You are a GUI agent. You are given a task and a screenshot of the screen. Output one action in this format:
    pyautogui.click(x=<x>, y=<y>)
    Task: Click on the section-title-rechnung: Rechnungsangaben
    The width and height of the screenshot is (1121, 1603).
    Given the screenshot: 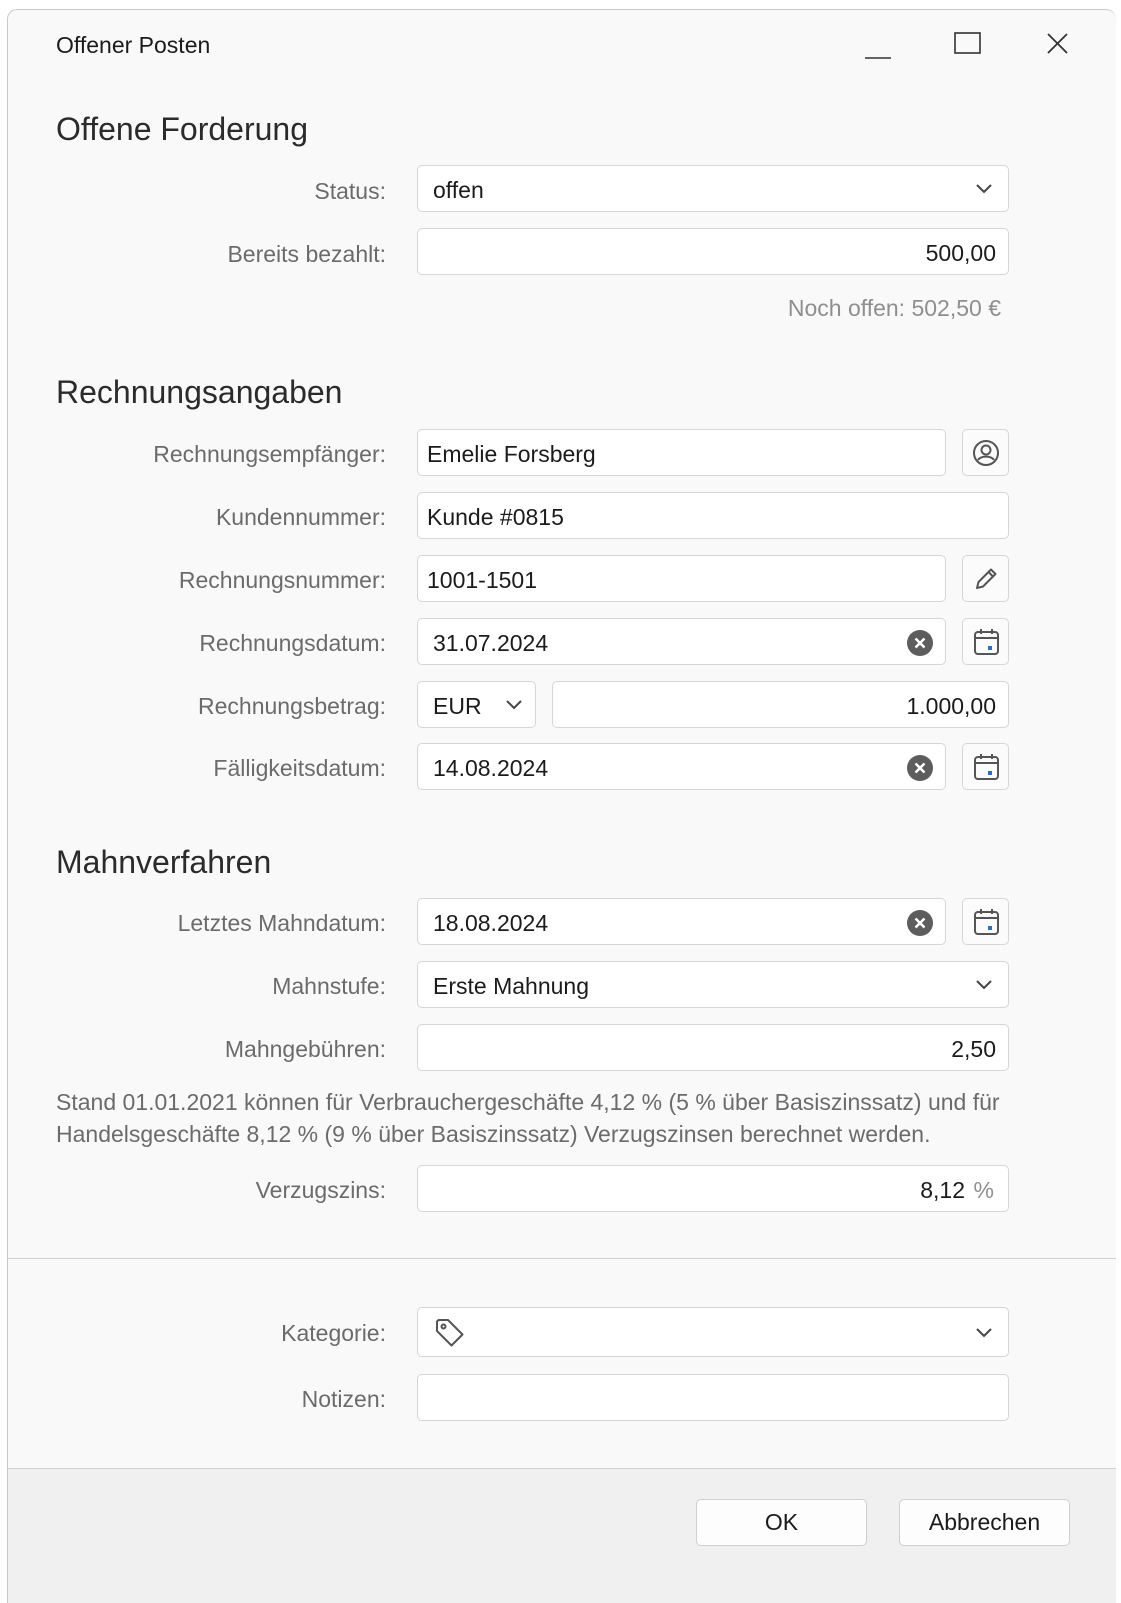 What is the action you would take?
    pyautogui.click(x=199, y=392)
    